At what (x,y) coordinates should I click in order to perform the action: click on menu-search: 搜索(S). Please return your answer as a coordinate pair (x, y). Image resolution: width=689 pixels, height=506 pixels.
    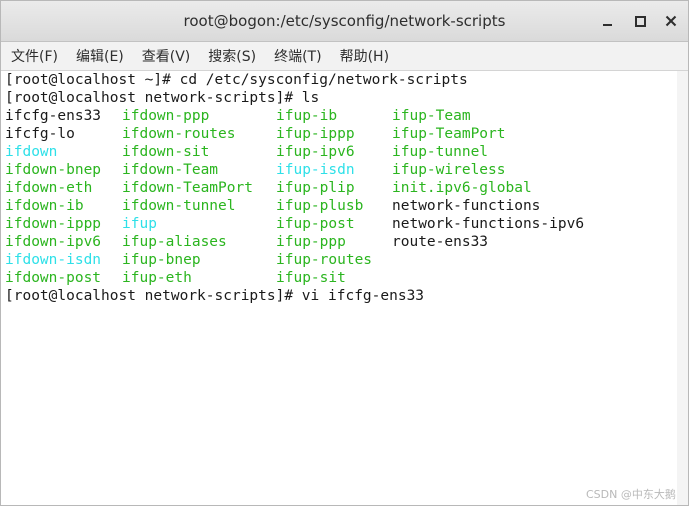
    Looking at the image, I should click on (231, 56).